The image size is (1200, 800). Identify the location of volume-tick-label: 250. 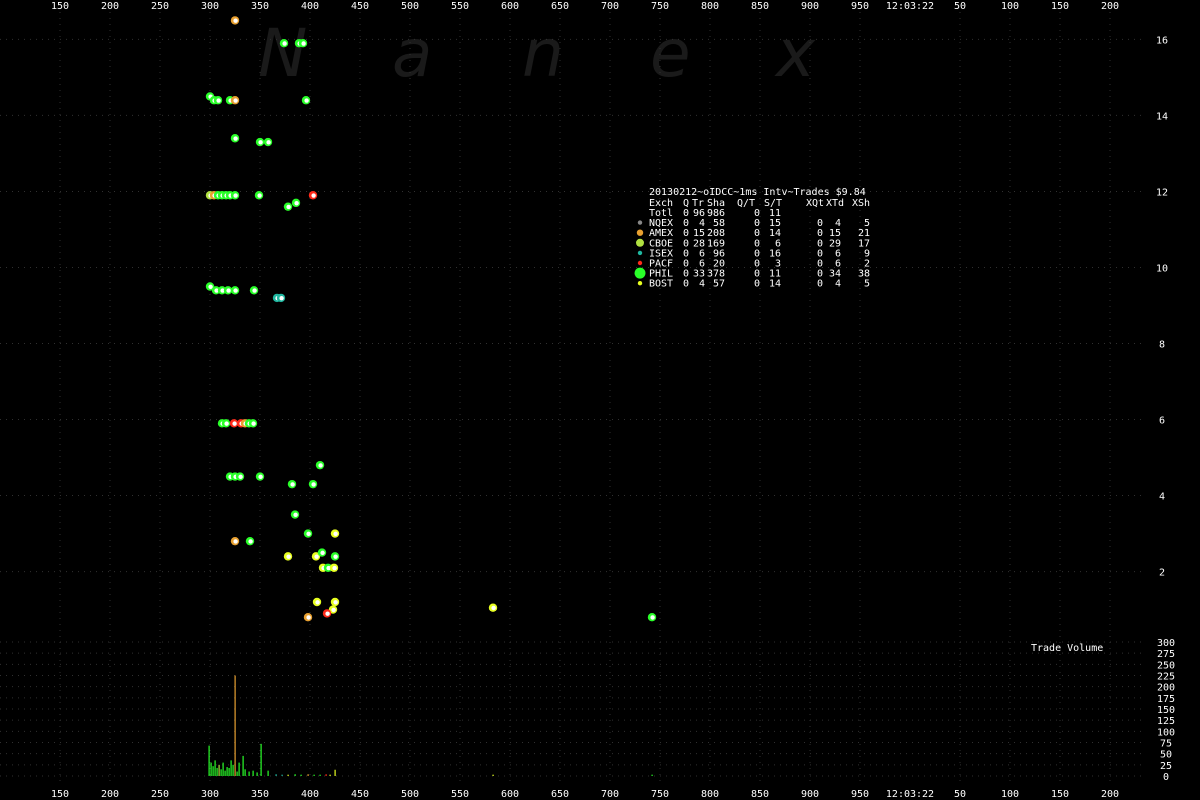
(1166, 665).